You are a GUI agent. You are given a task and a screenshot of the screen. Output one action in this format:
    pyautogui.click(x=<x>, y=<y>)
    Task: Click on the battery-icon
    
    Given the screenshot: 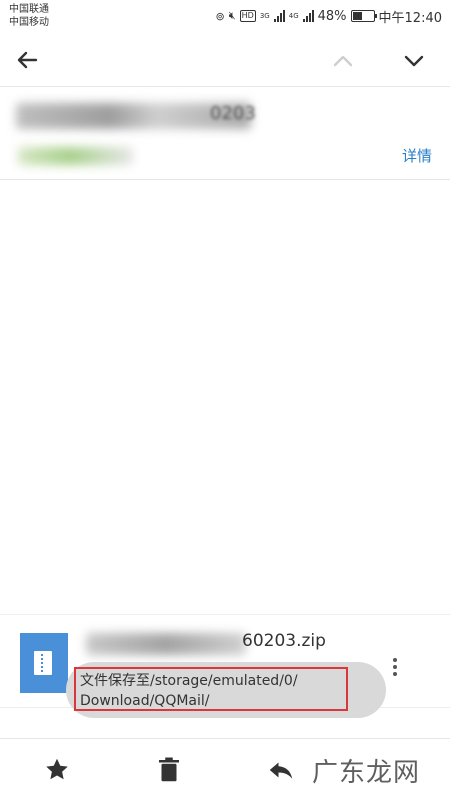 What is the action you would take?
    pyautogui.click(x=363, y=16)
    